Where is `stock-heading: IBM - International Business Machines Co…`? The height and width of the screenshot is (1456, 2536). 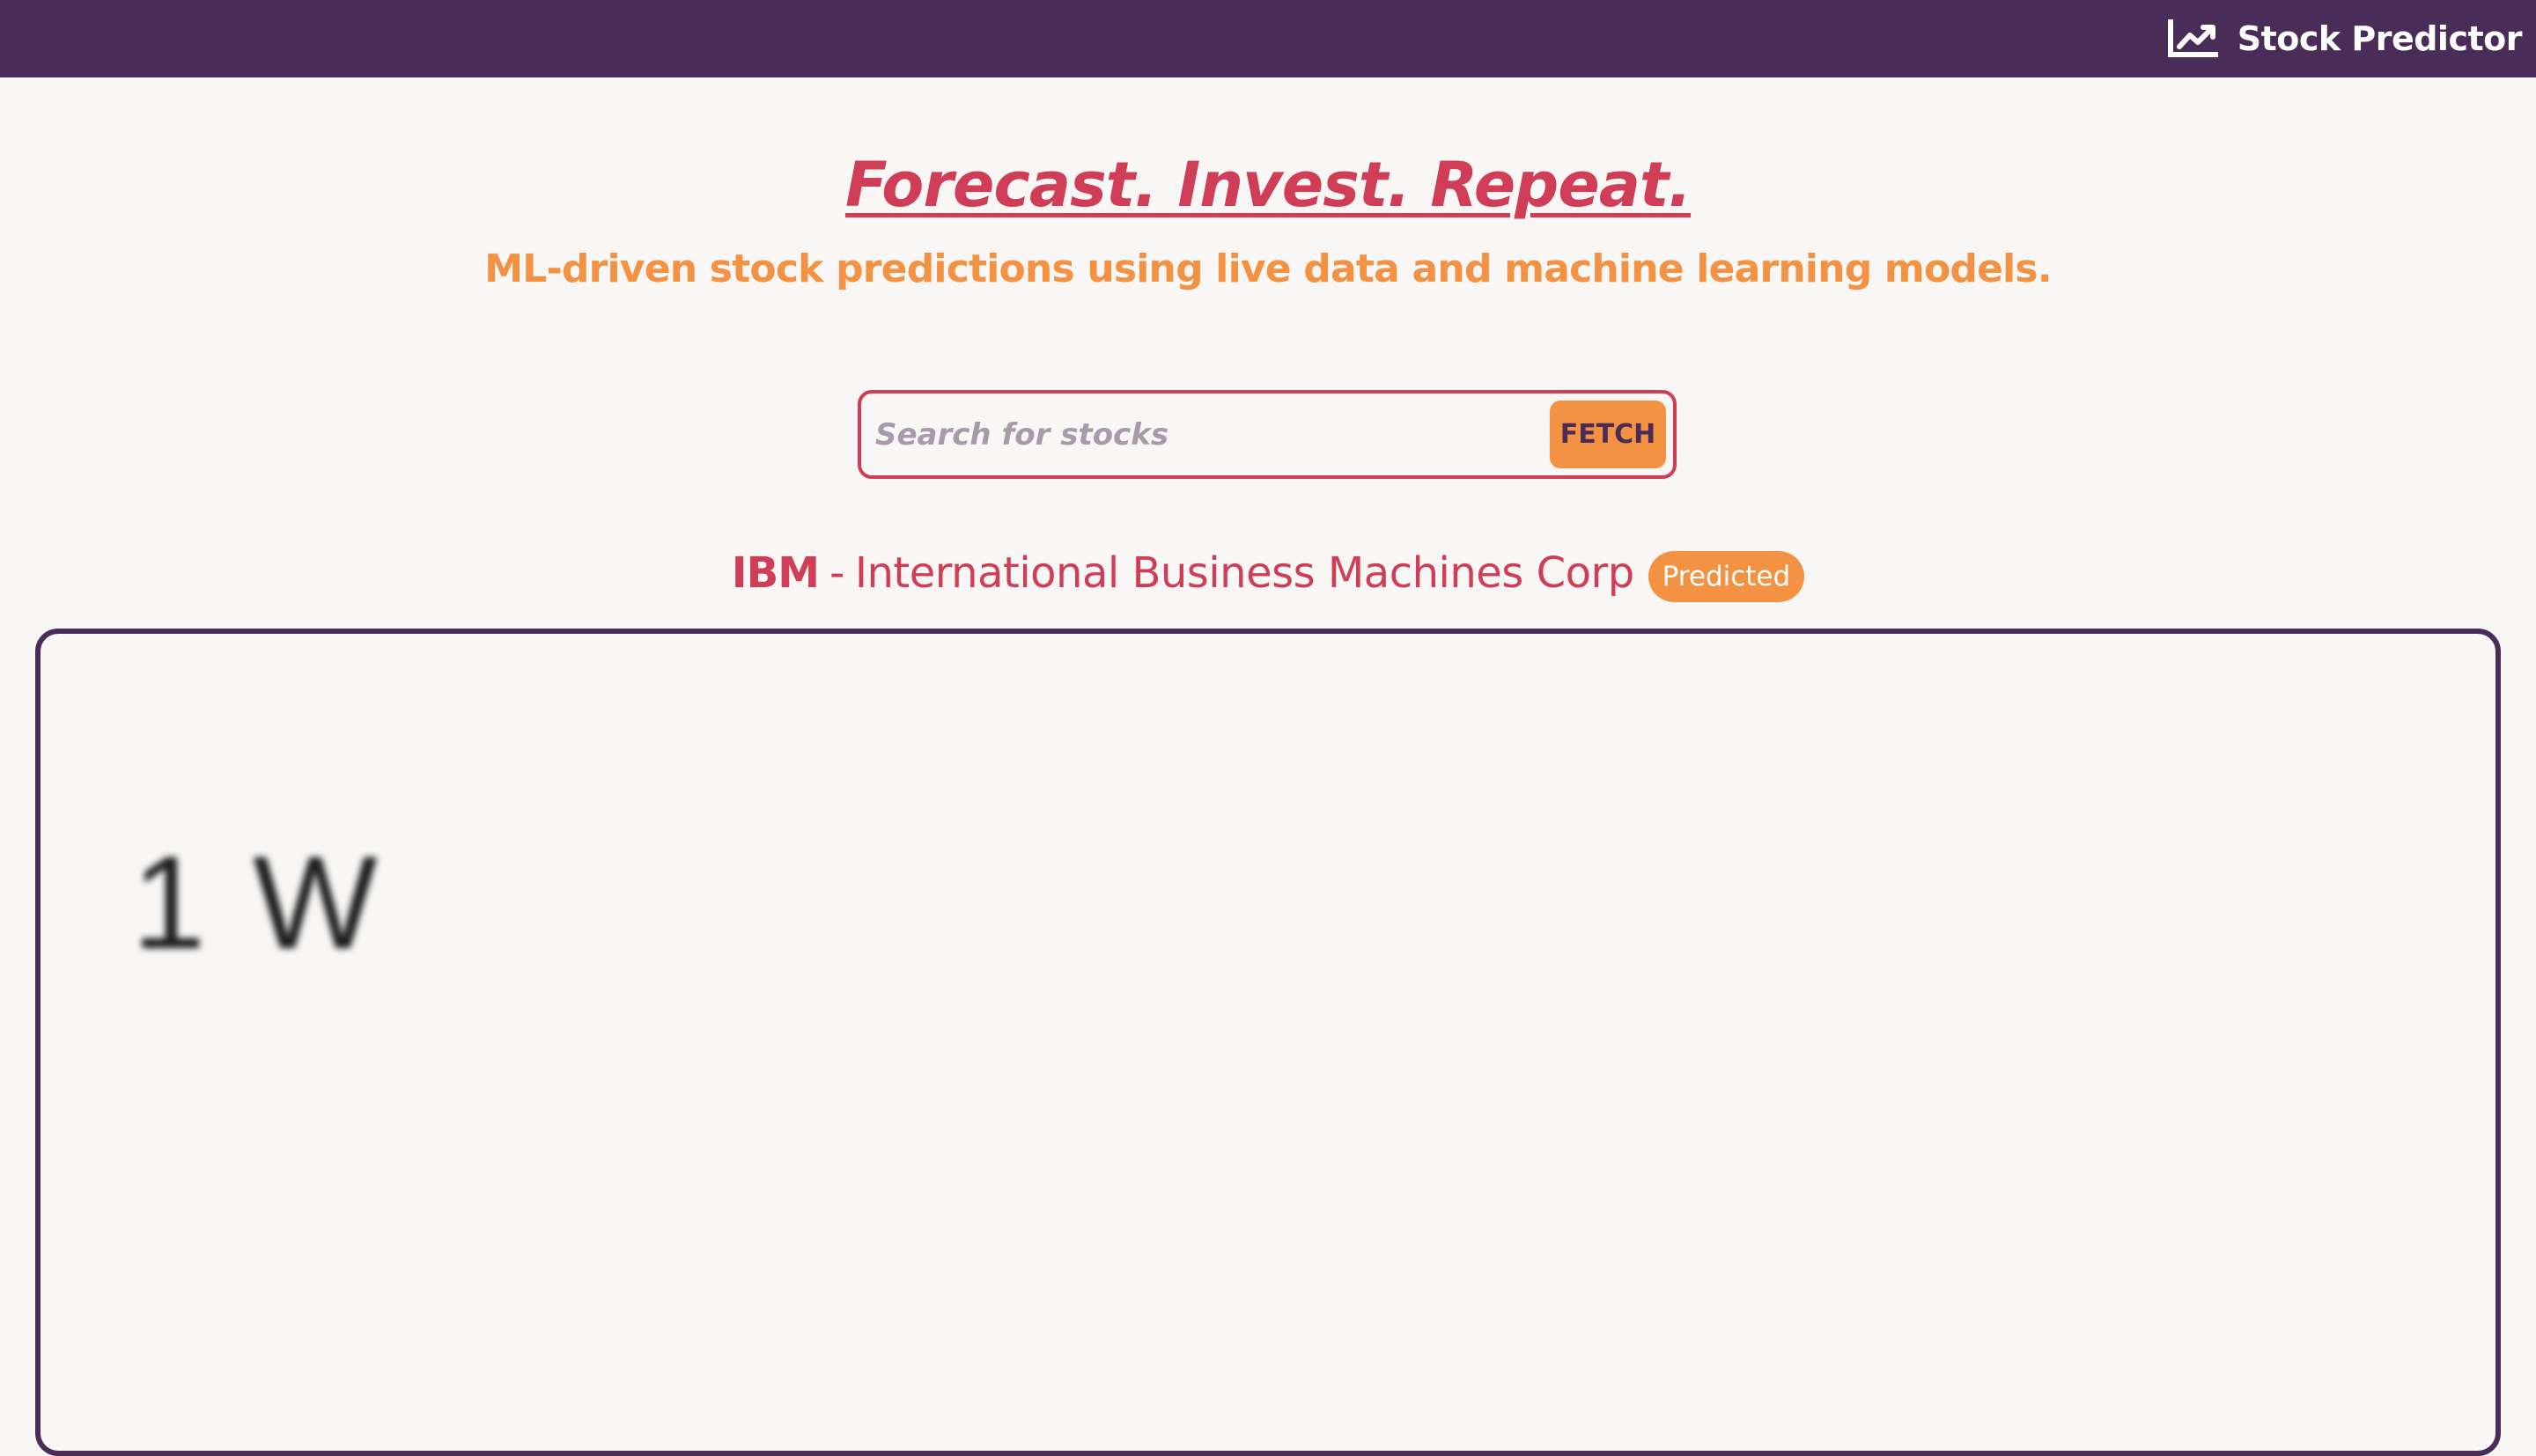
stock-heading: IBM - International Business Machines Co… is located at coordinates (1268, 573).